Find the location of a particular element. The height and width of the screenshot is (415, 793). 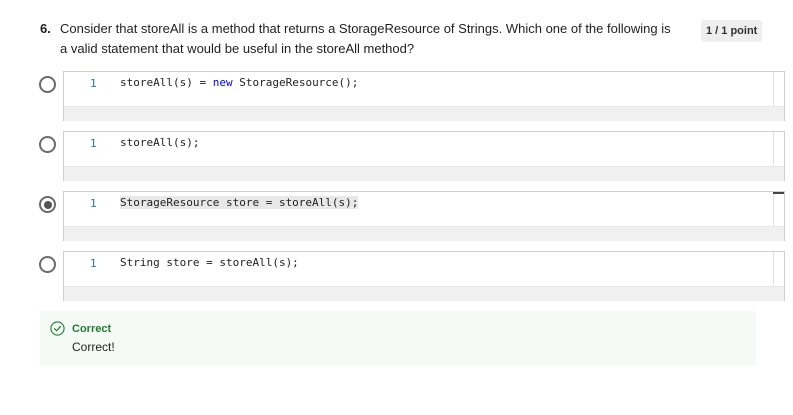

code-text: StorageResource(); is located at coordinates (295, 82).